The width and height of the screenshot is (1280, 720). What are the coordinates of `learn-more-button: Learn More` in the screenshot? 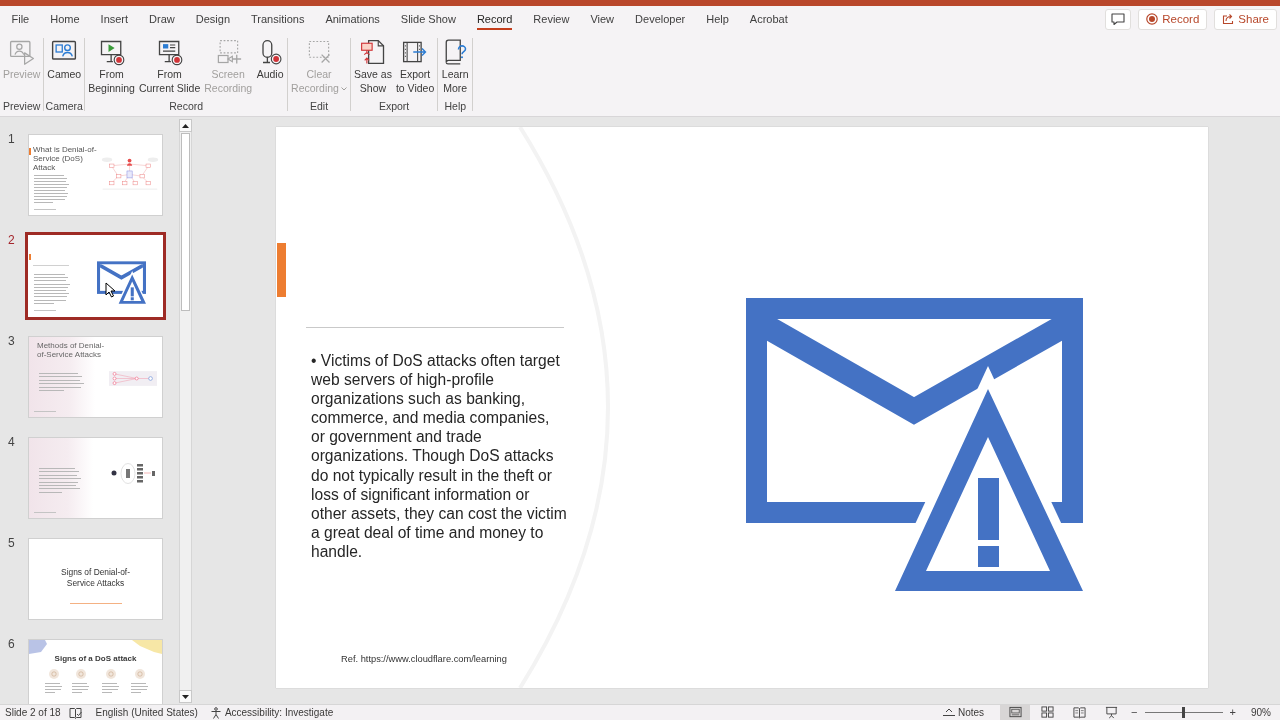 It's located at (455, 68).